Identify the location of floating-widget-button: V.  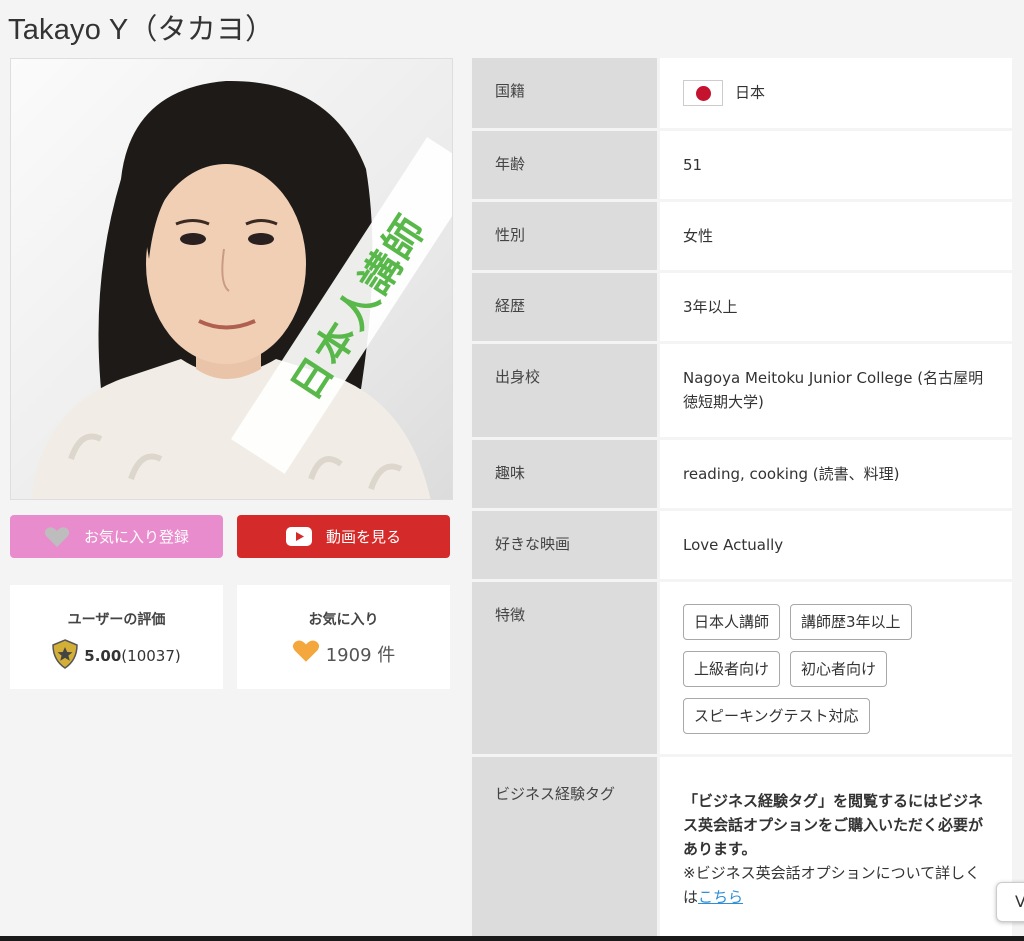
(1010, 902).